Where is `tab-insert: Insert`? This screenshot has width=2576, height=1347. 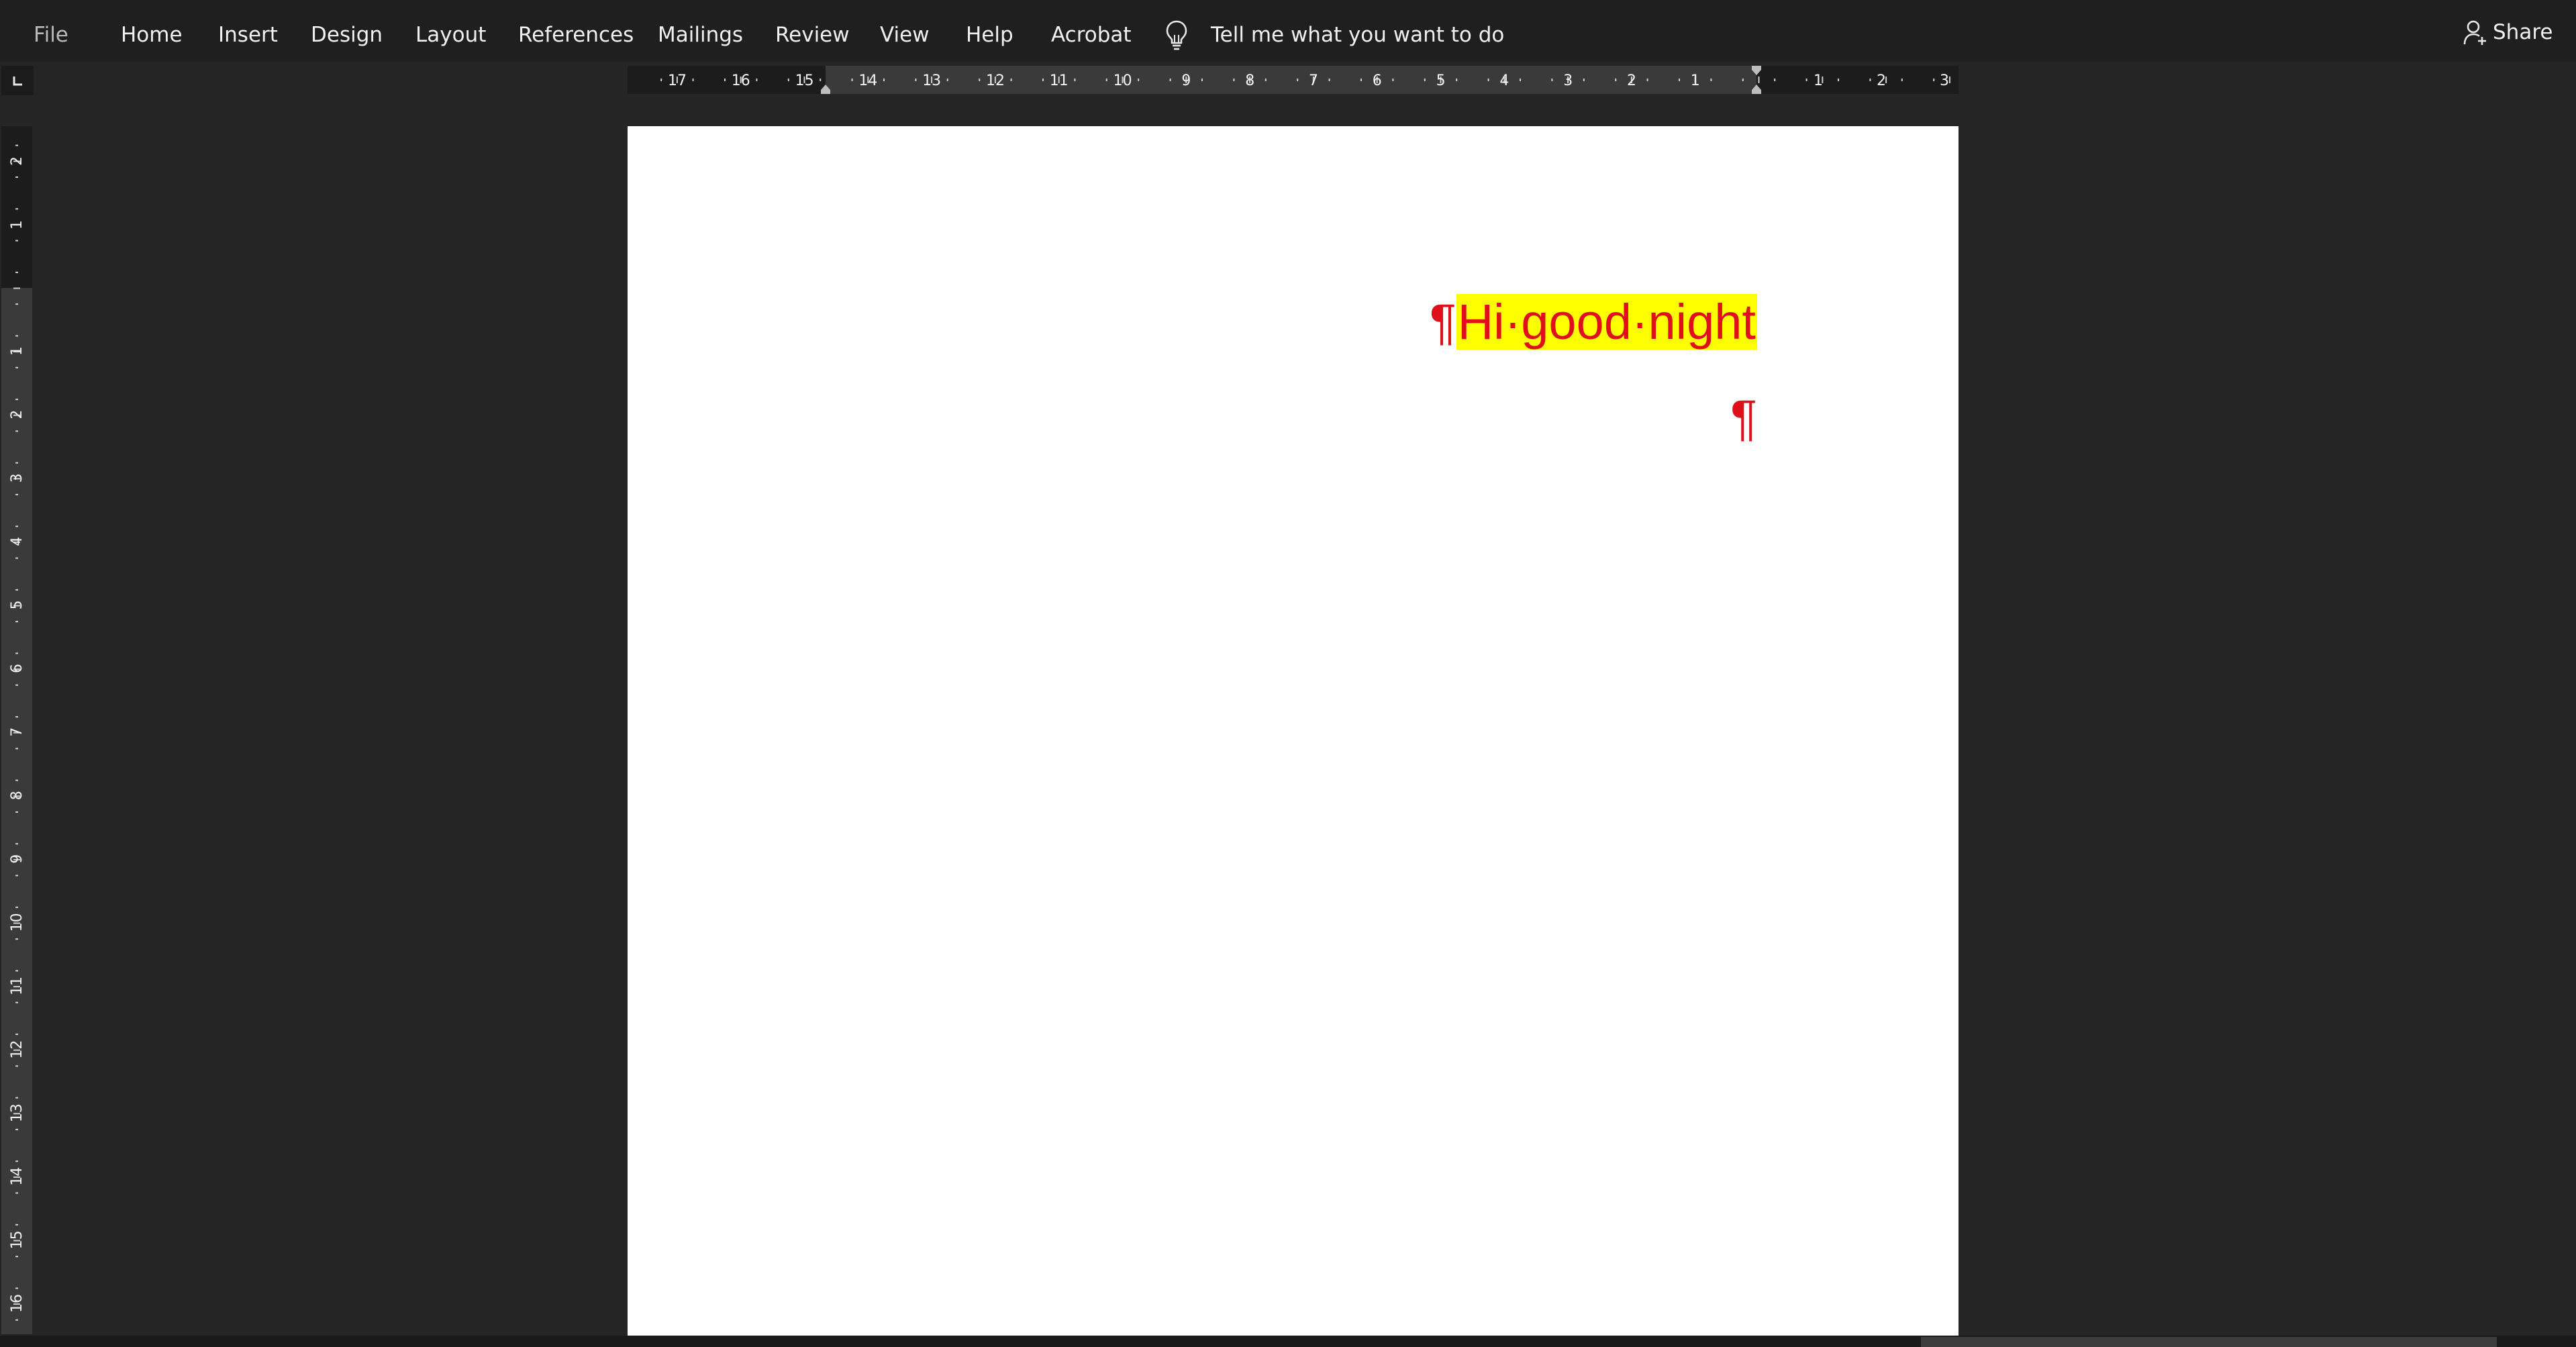 tab-insert: Insert is located at coordinates (248, 35).